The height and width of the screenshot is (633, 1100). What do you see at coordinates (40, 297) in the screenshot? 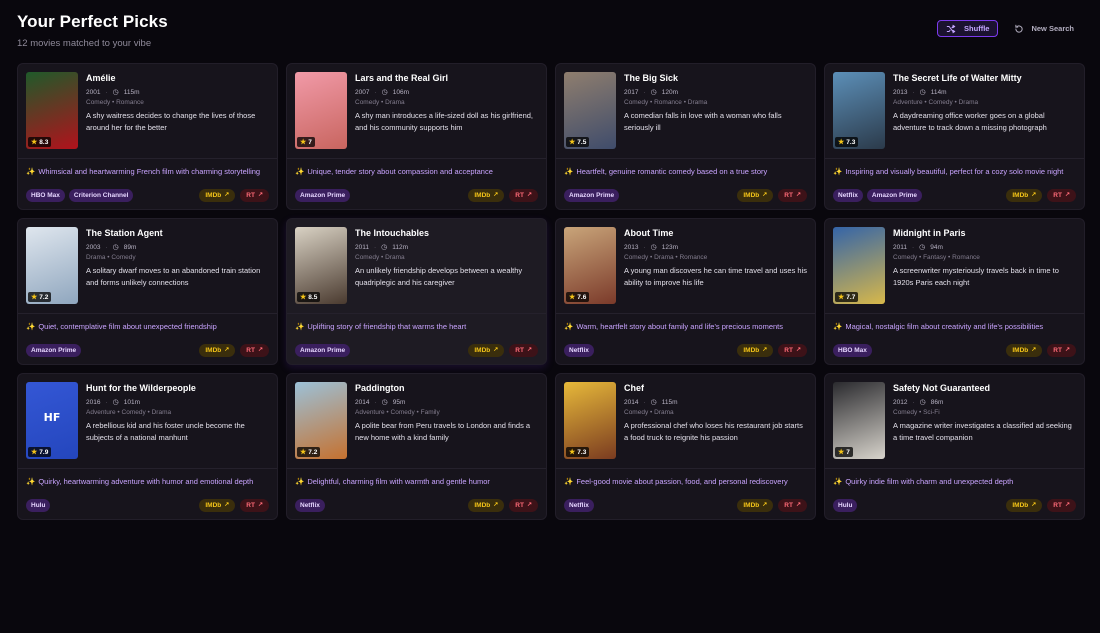
I see `rating-badge: ★ 7.2` at bounding box center [40, 297].